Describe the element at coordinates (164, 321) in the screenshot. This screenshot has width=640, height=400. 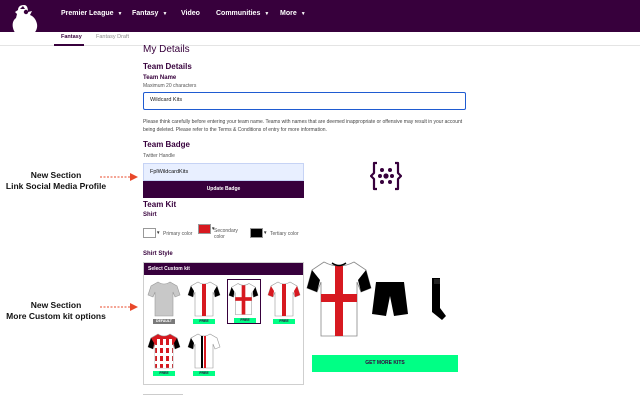
I see `default-badge: DEFAULT` at that location.